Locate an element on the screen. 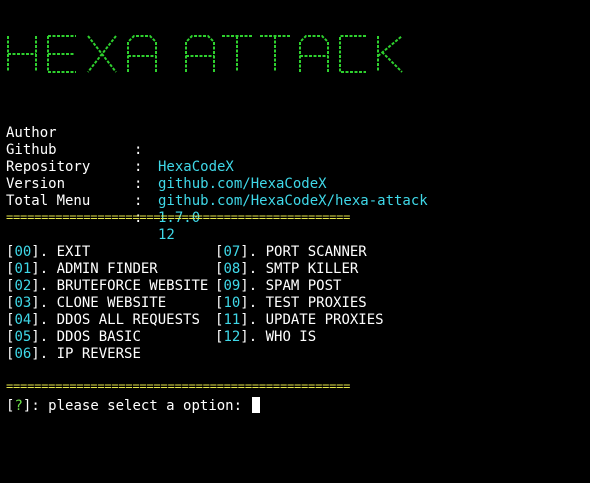 The width and height of the screenshot is (590, 483). info-key: Total Menu is located at coordinates (48, 201).